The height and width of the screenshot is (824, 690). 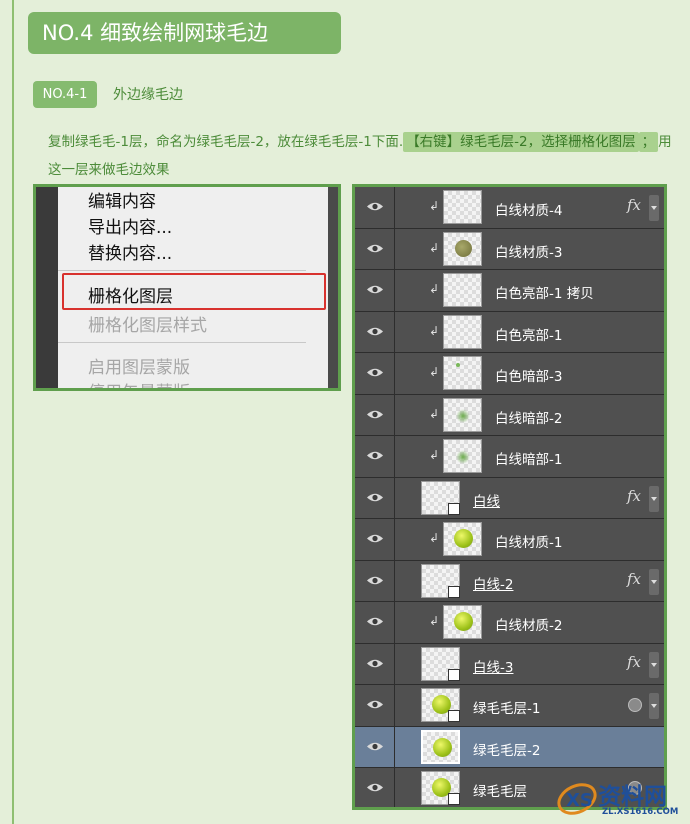 I want to click on layer-row: ↲ 白线材质-4 fx, so click(x=509, y=208).